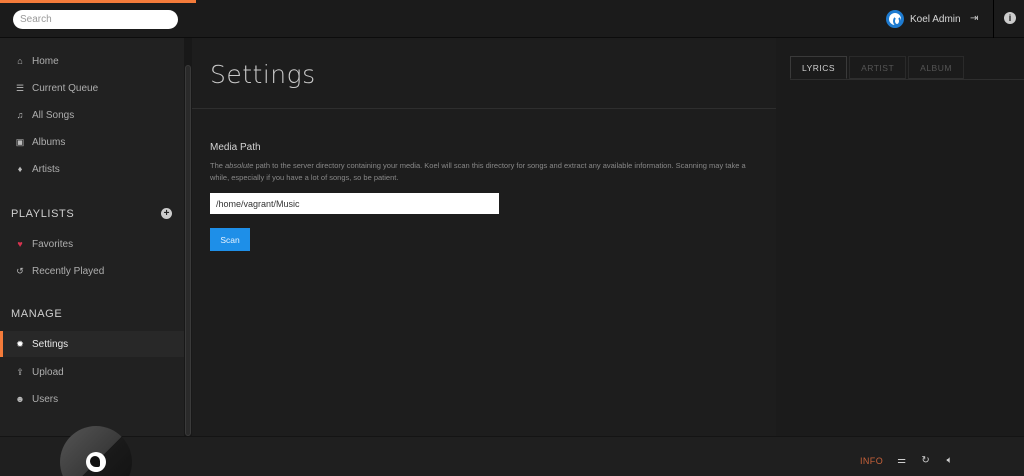  What do you see at coordinates (92, 115) in the screenshot?
I see `sidebar-item-all-songs: ♫ All Songs` at bounding box center [92, 115].